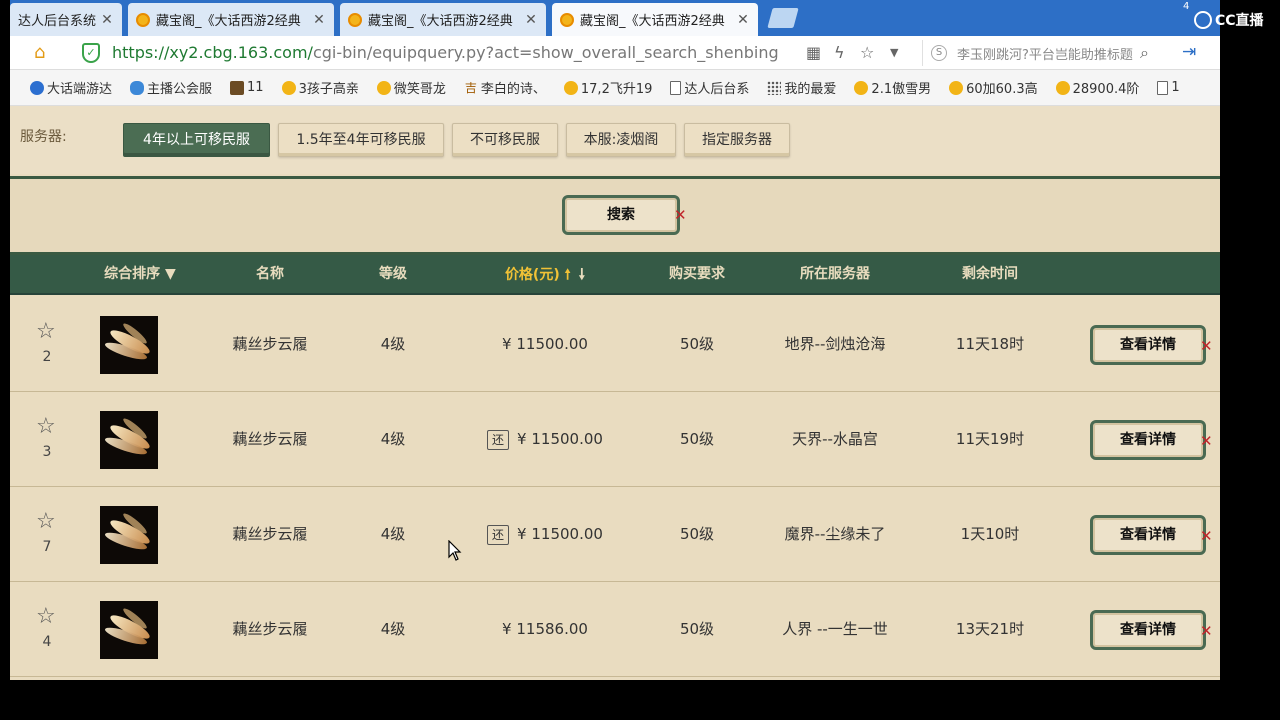 The height and width of the screenshot is (720, 1280). What do you see at coordinates (1144, 53) in the screenshot?
I see `search-icon: ⌕` at bounding box center [1144, 53].